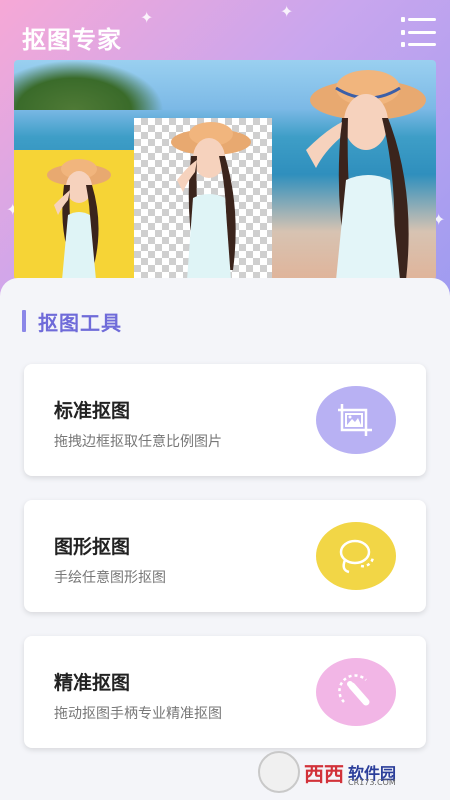  Describe the element at coordinates (80, 322) in the screenshot. I see `section-title: 抠图工具` at that location.